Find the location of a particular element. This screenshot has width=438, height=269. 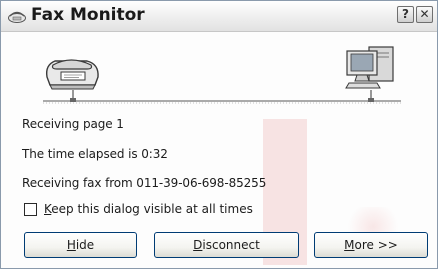

fax-connector-node is located at coordinates (73, 100).